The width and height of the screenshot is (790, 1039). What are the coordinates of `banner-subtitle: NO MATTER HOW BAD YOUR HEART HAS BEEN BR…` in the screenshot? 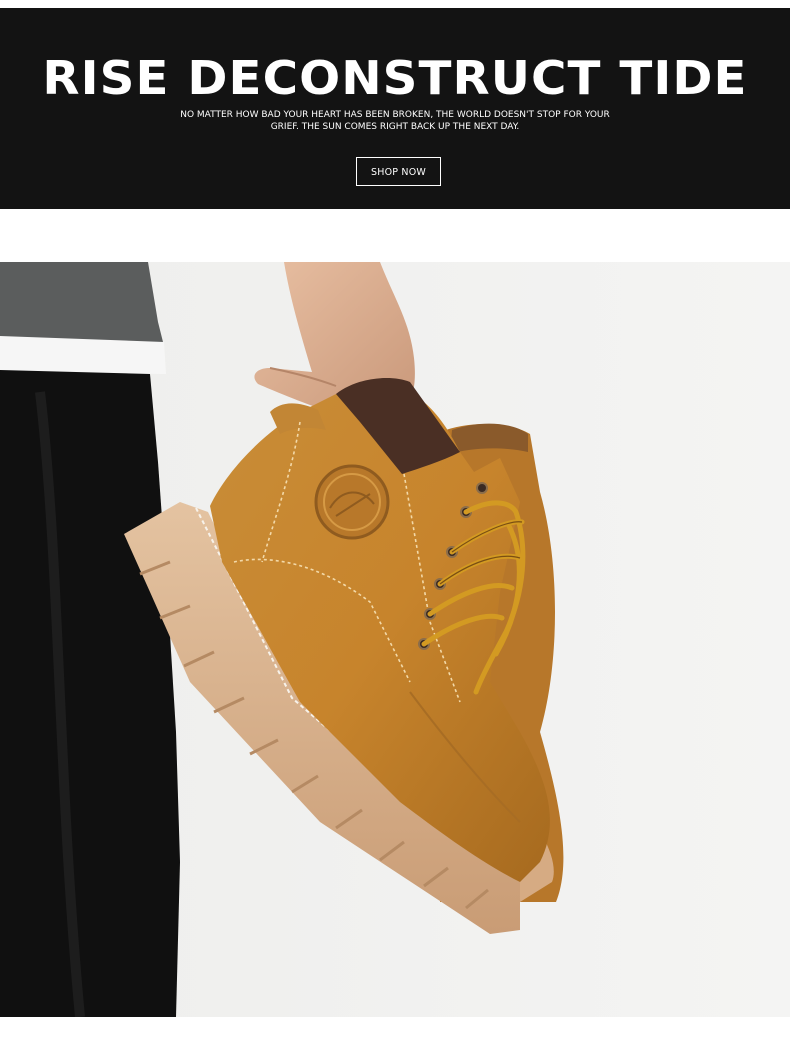 It's located at (395, 121).